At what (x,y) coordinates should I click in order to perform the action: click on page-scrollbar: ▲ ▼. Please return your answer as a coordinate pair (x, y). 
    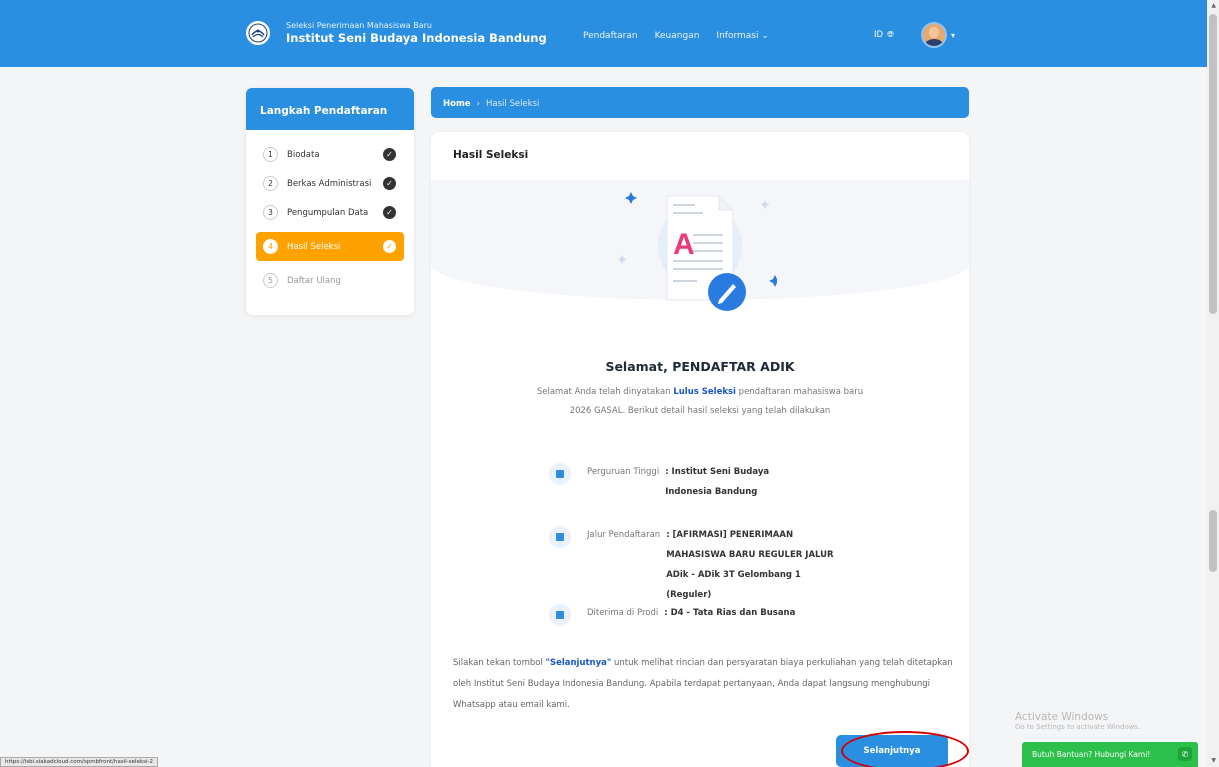
    Looking at the image, I should click on (1213, 383).